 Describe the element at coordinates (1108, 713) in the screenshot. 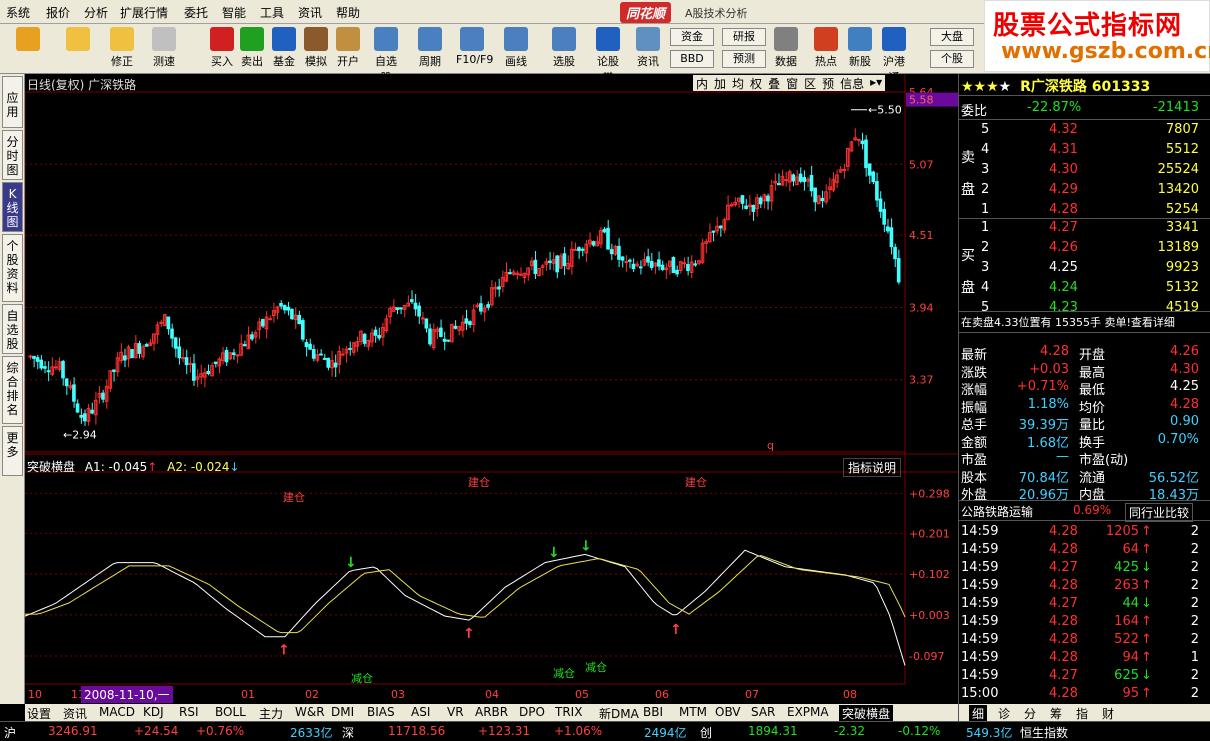

I see `tick-tab-5: 财` at that location.